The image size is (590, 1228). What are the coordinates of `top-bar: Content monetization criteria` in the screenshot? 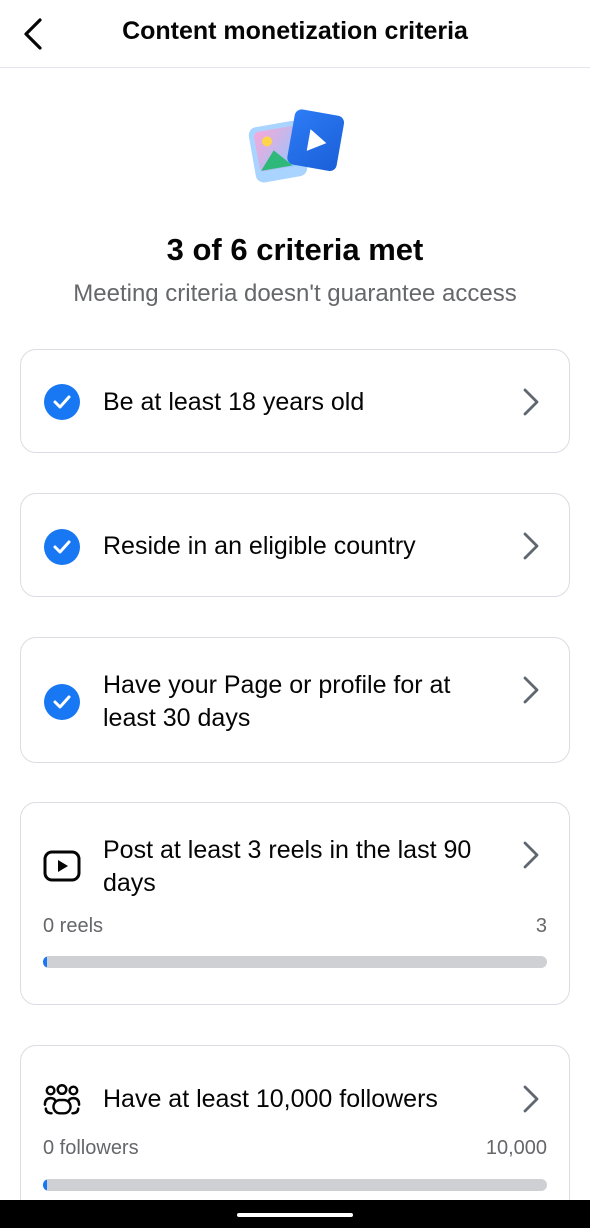 It's located at (295, 34).